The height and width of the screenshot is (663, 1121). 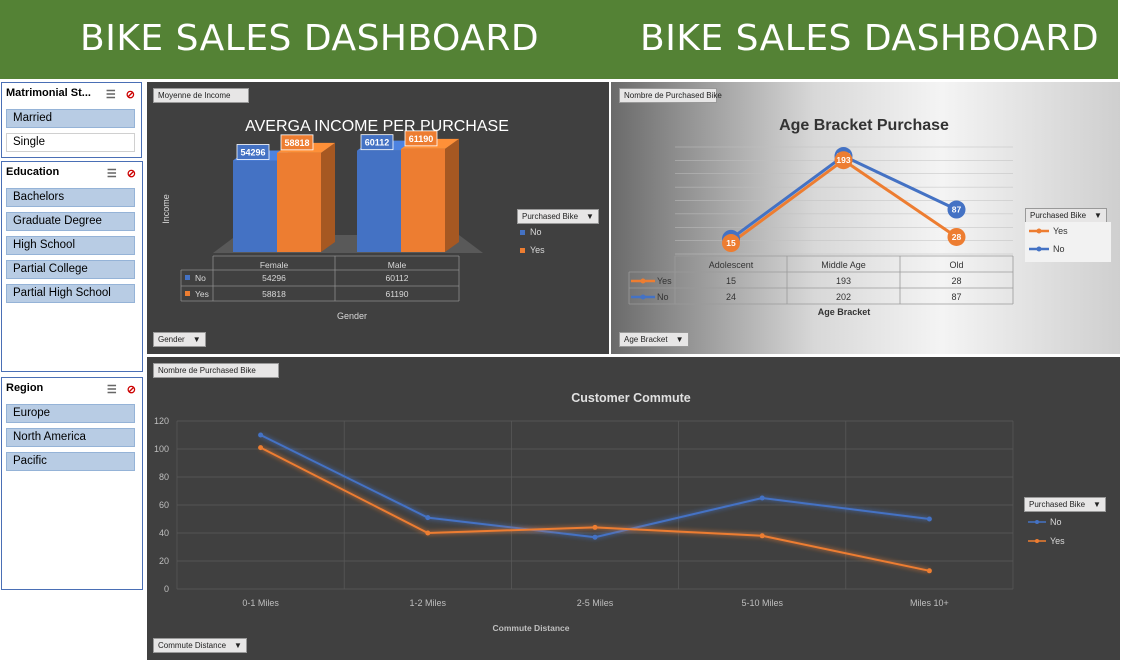 I want to click on x-tick-label: Middle Age, so click(x=843, y=265).